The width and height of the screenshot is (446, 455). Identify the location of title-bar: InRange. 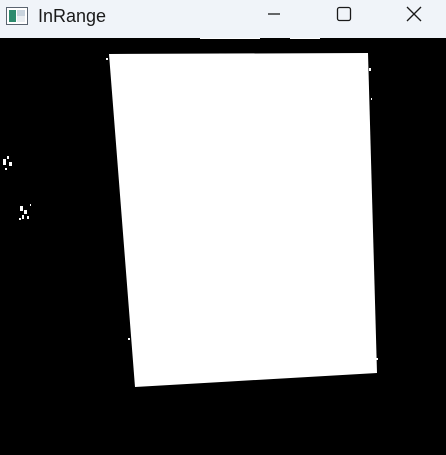
(223, 19).